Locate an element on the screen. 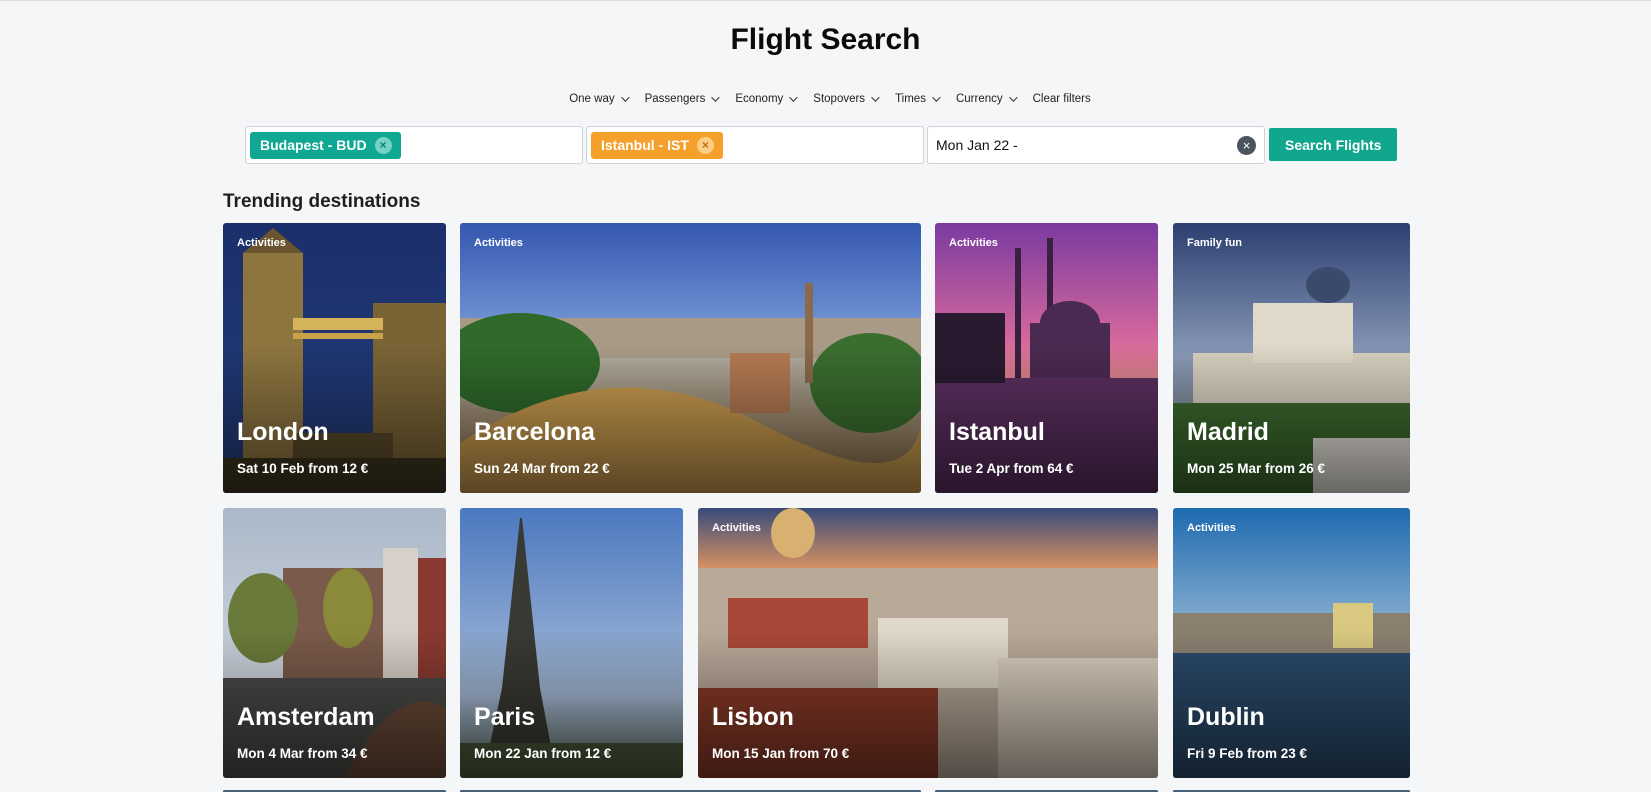 This screenshot has height=792, width=1651. card-city: Dublin is located at coordinates (1226, 717).